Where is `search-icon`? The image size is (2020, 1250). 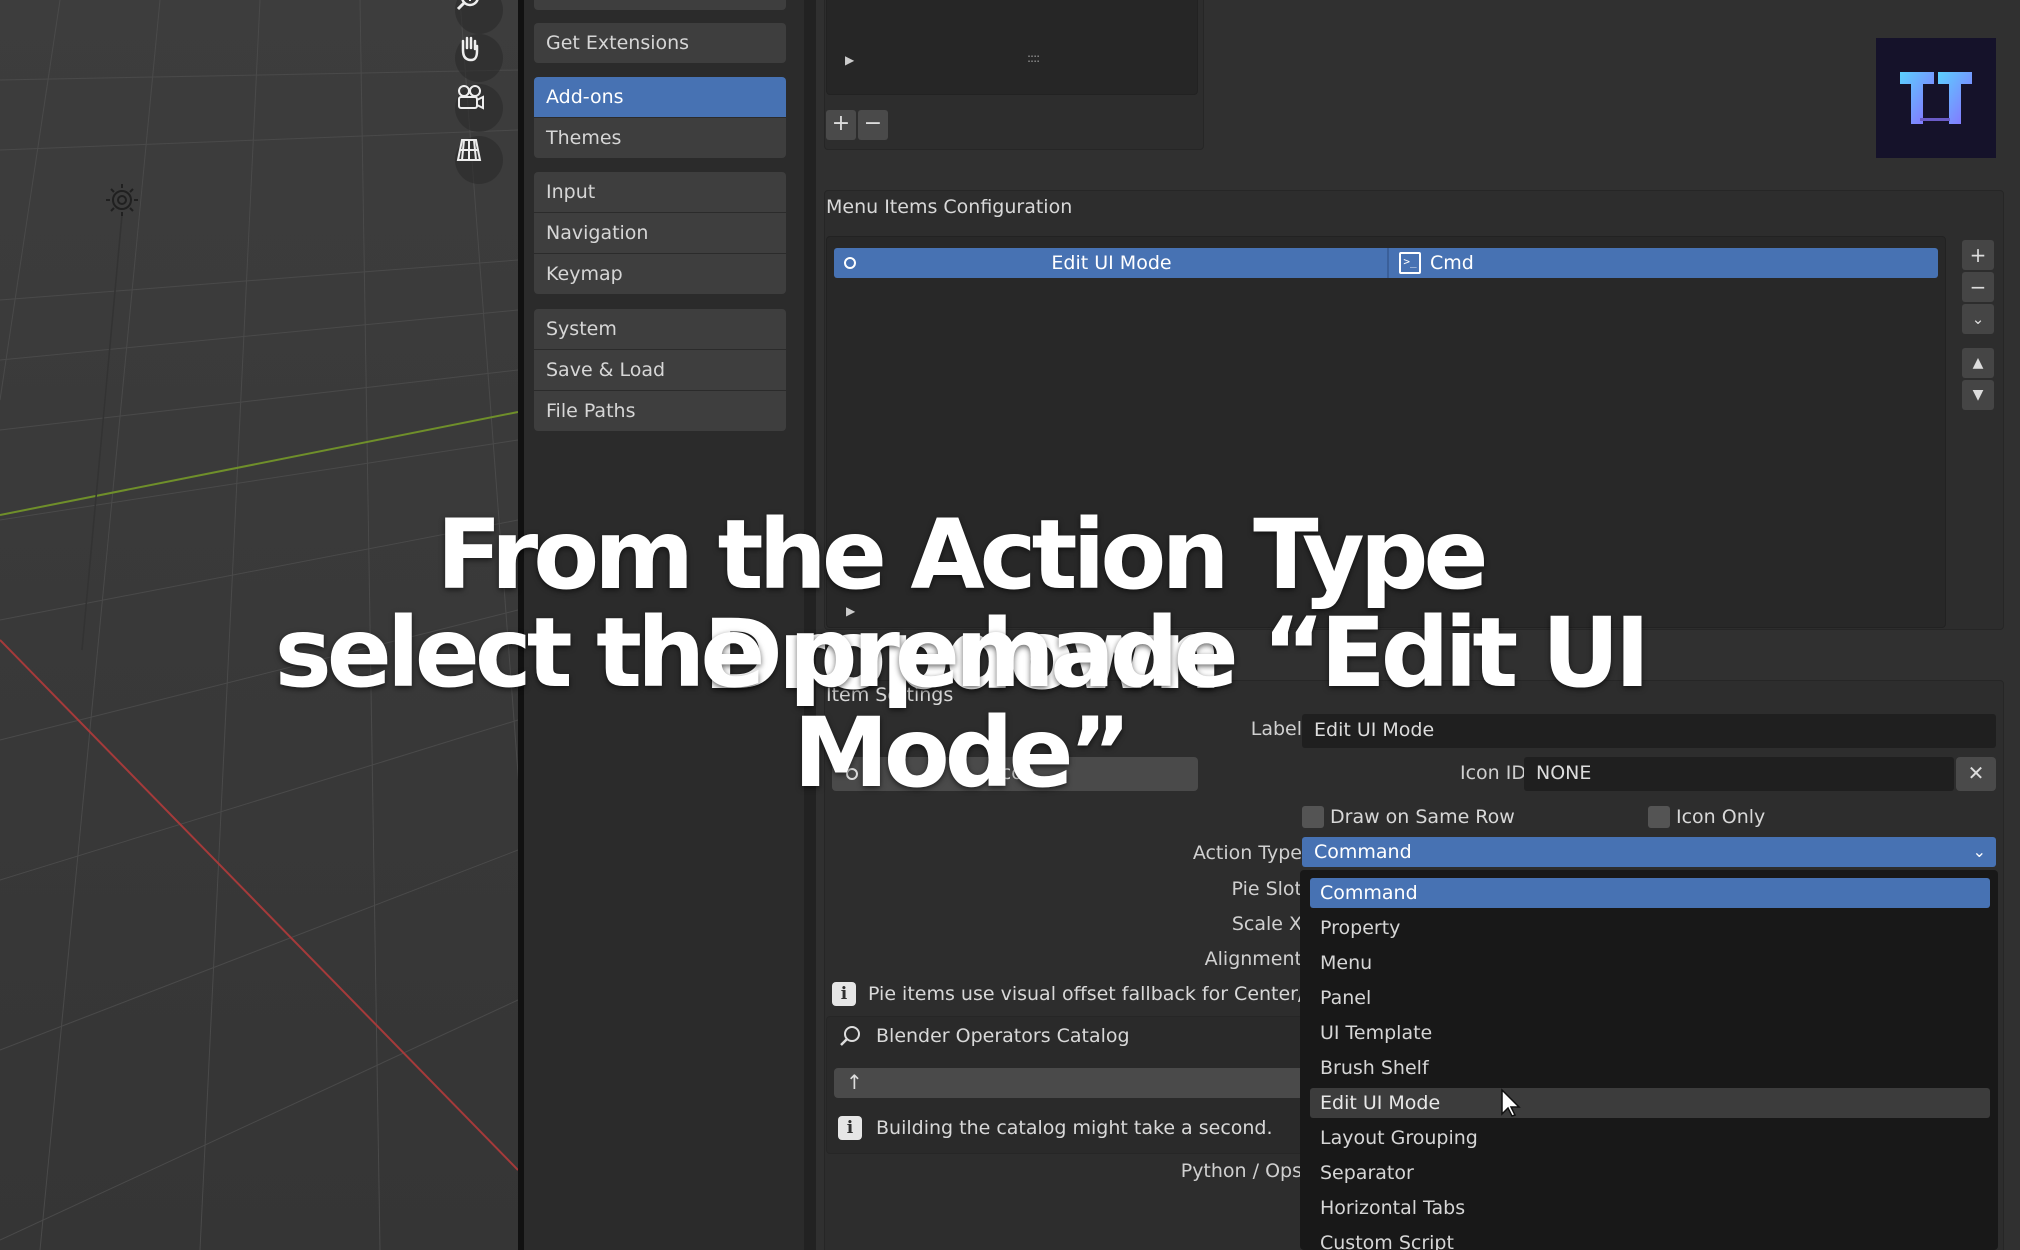
search-icon is located at coordinates (850, 1038).